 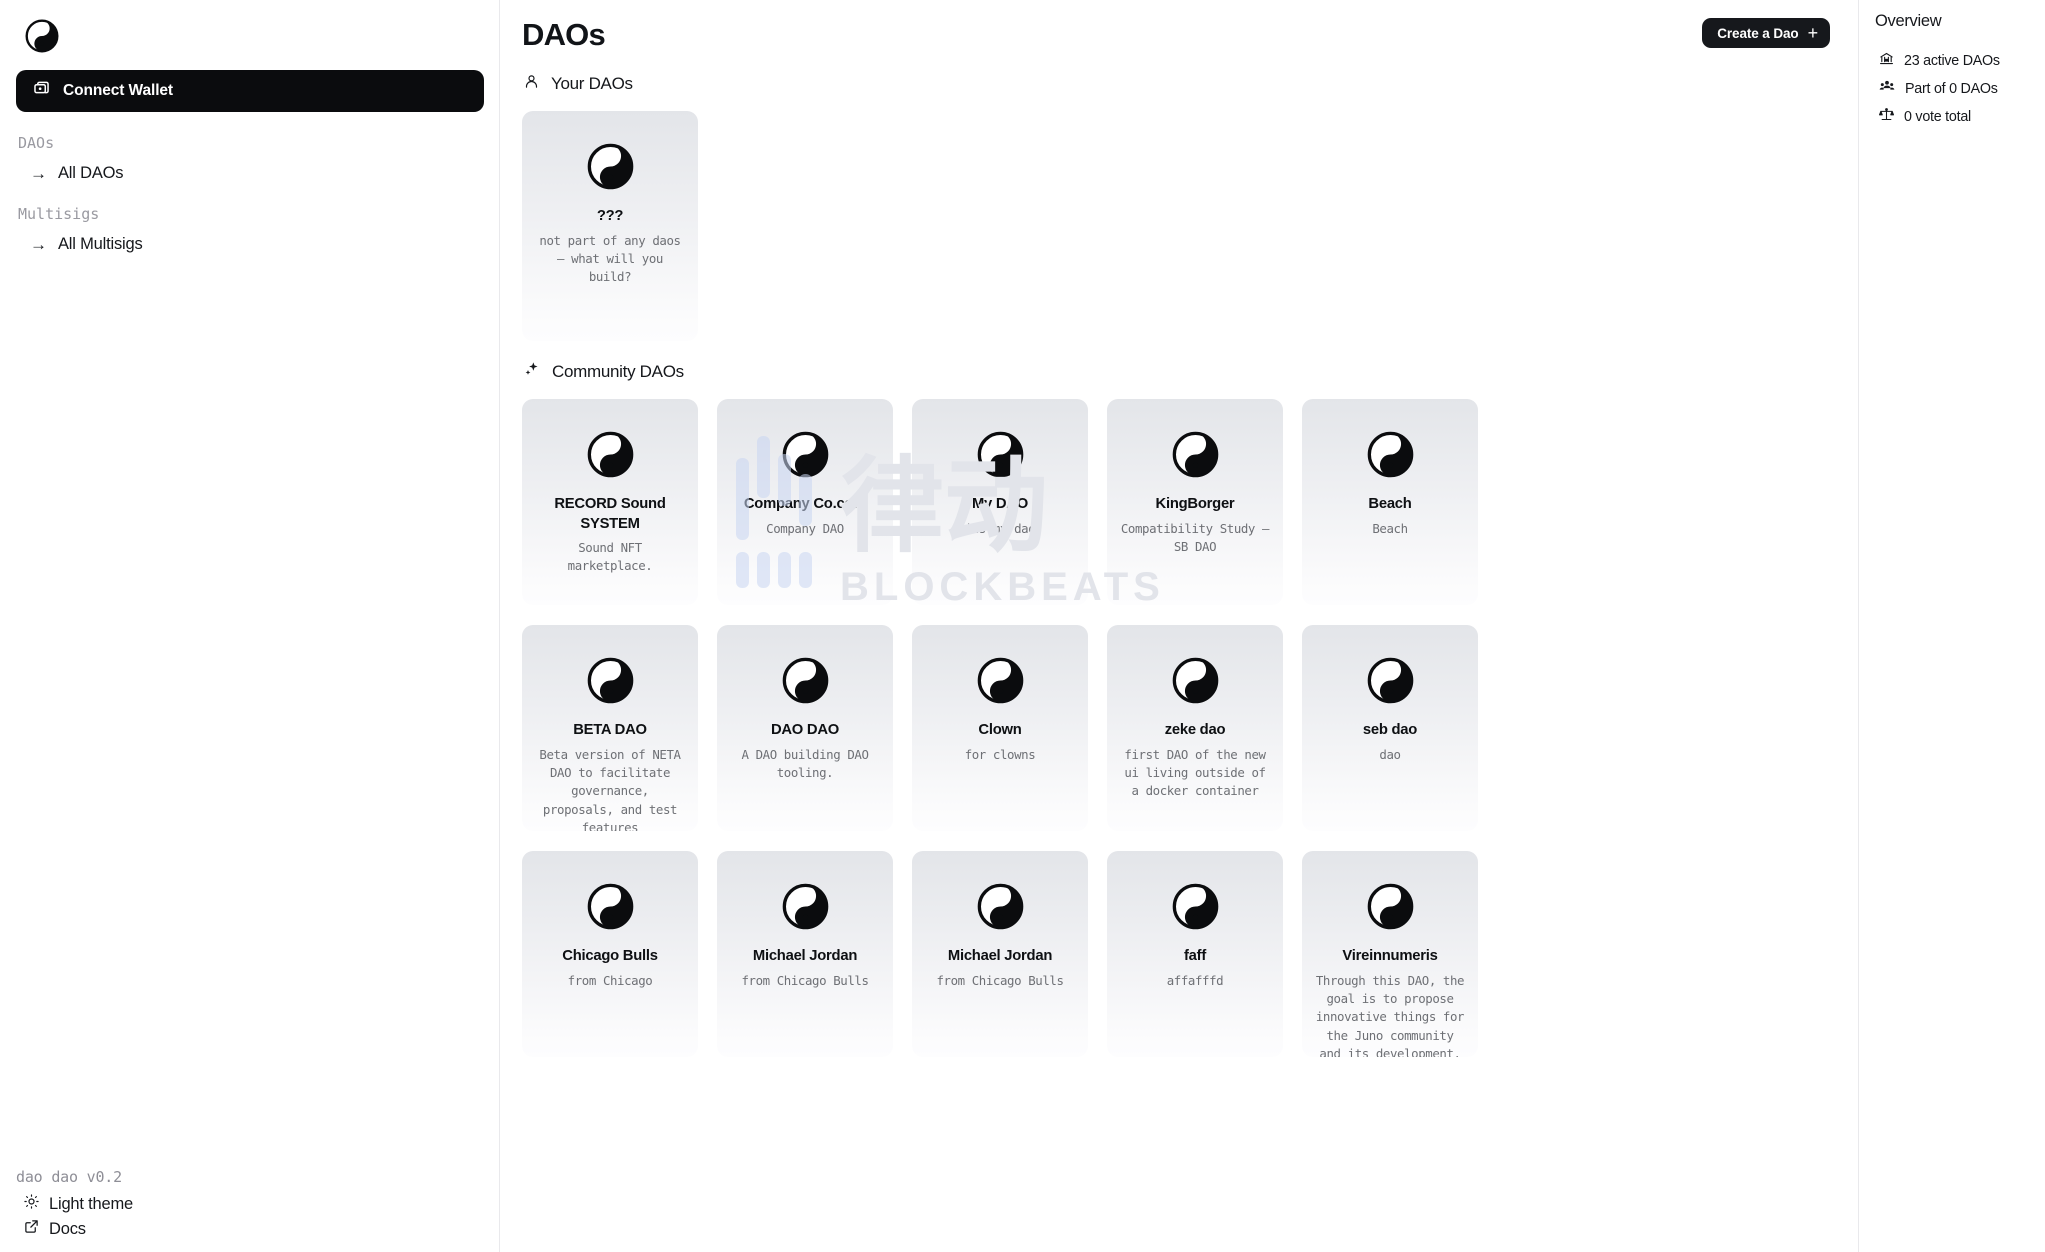 What do you see at coordinates (531, 84) in the screenshot?
I see `person-icon` at bounding box center [531, 84].